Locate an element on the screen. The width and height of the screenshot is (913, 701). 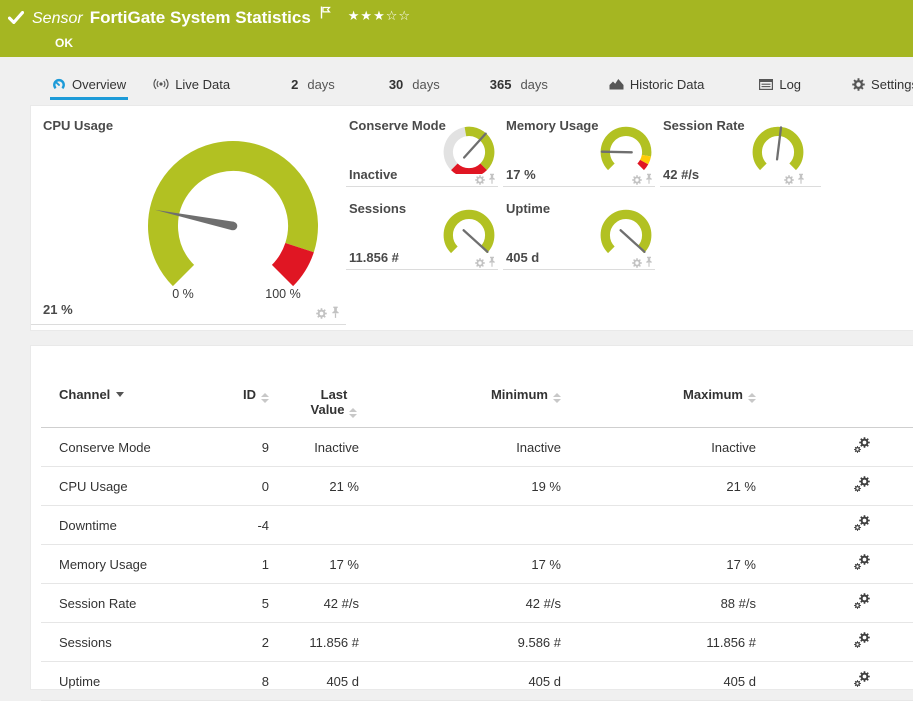
channel-id: 5 is located at coordinates (249, 603).